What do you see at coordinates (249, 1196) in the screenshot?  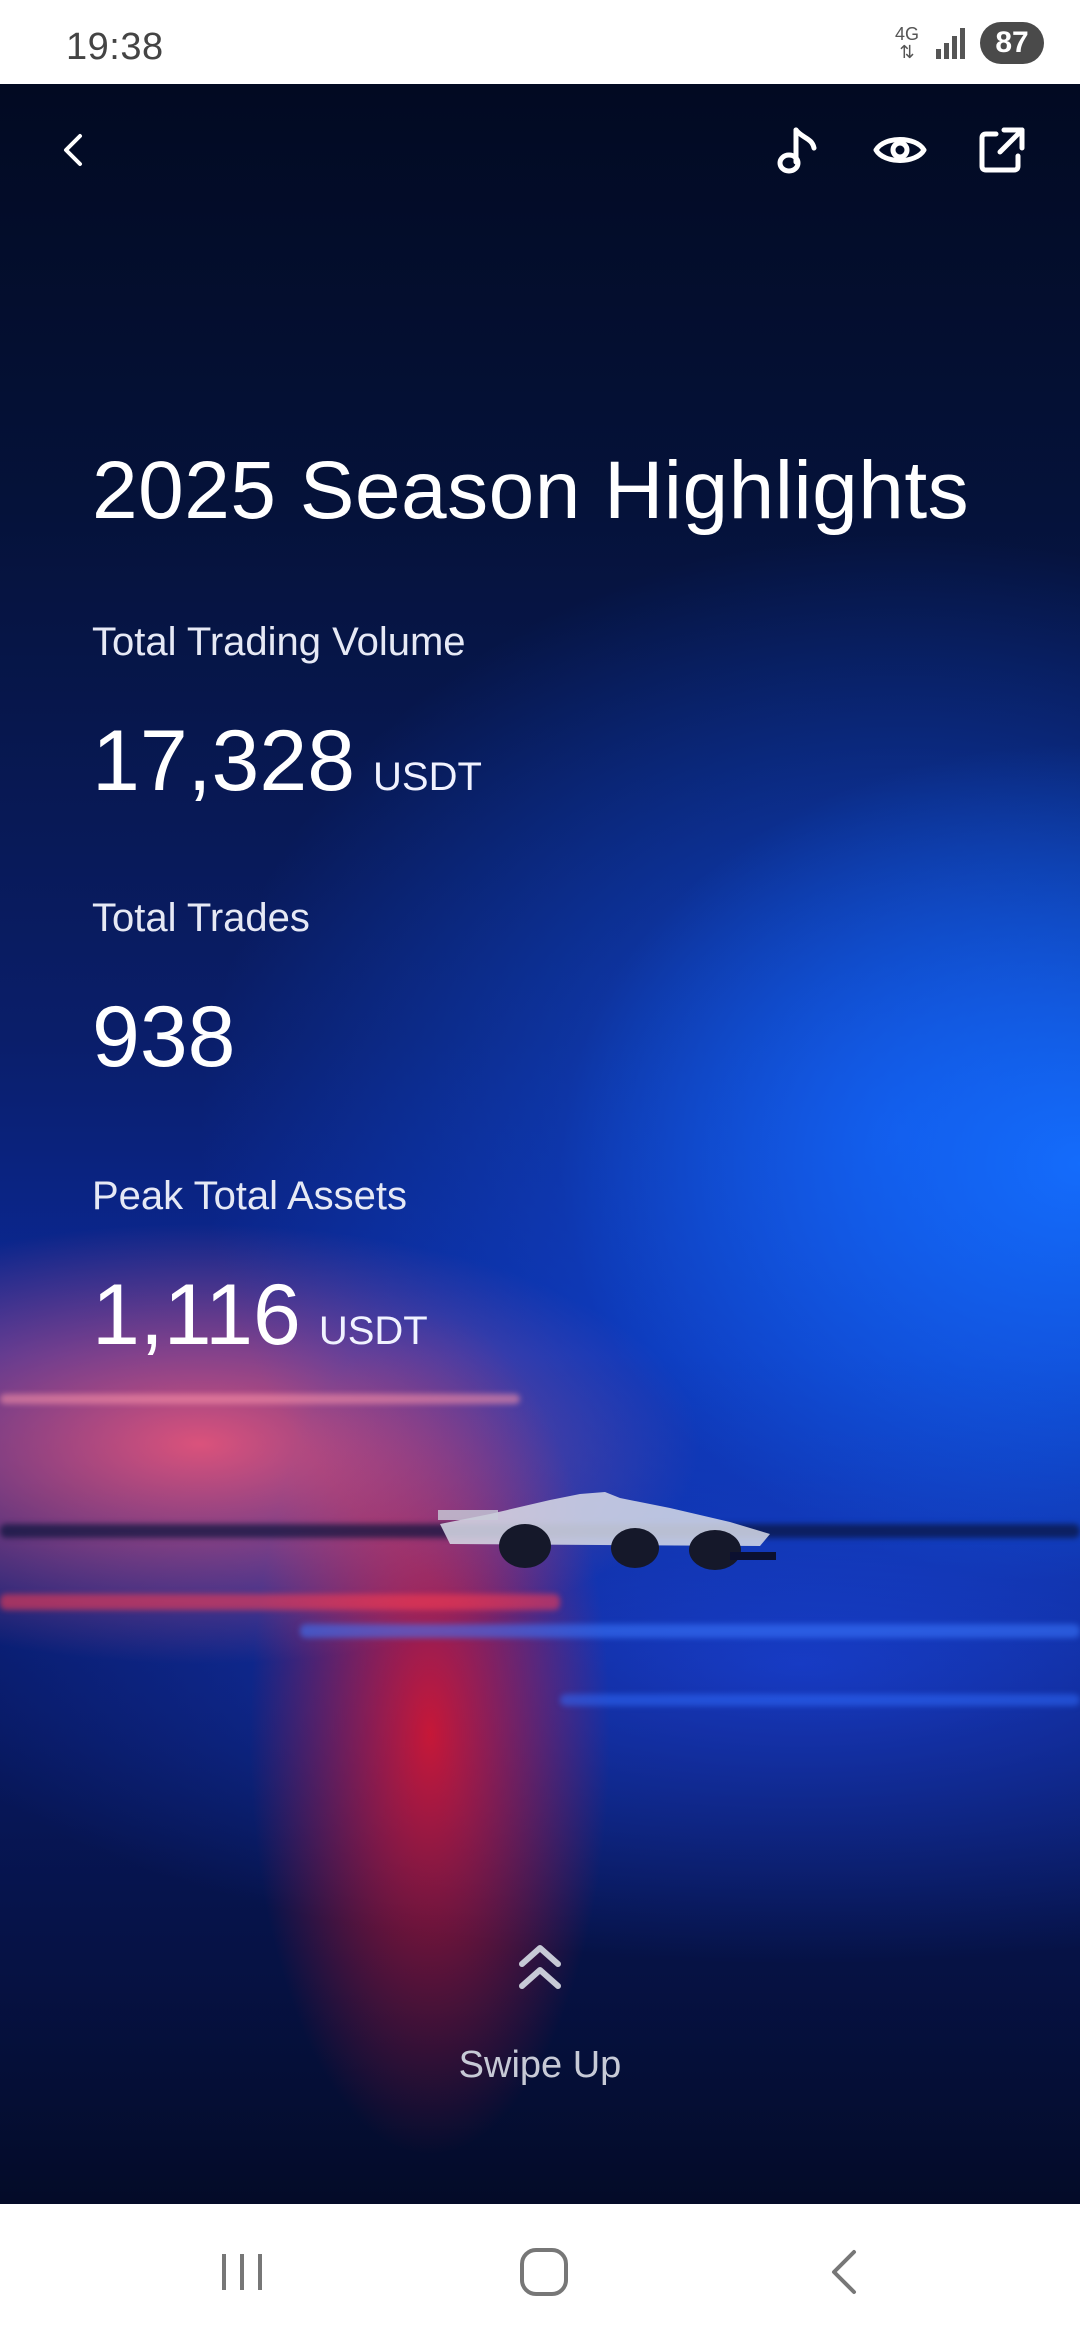 I see `stat-label-peak-assets: Peak Total Assets` at bounding box center [249, 1196].